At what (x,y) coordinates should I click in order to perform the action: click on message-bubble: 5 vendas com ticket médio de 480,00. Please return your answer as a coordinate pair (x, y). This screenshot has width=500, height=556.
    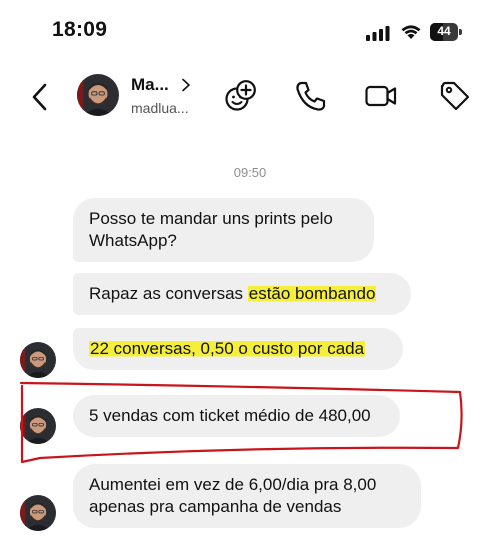
    Looking at the image, I should click on (236, 416).